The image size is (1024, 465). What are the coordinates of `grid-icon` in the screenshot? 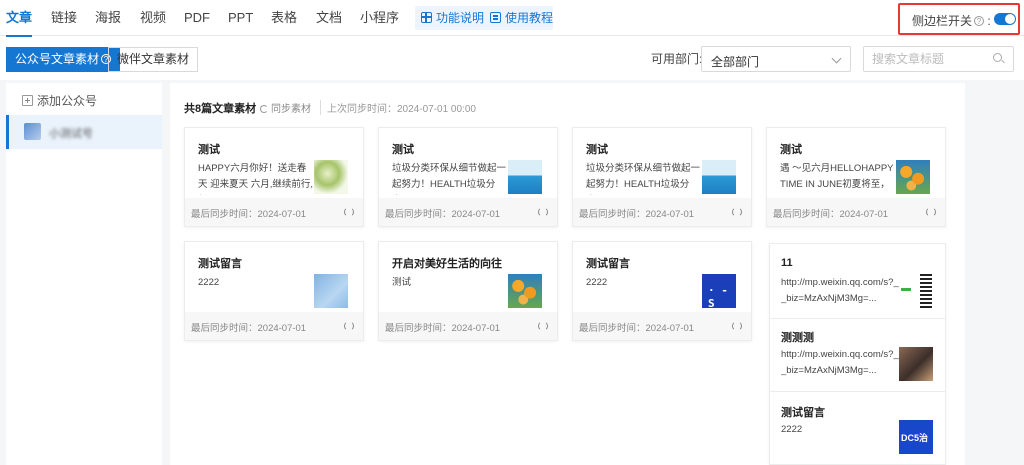 It's located at (426, 17).